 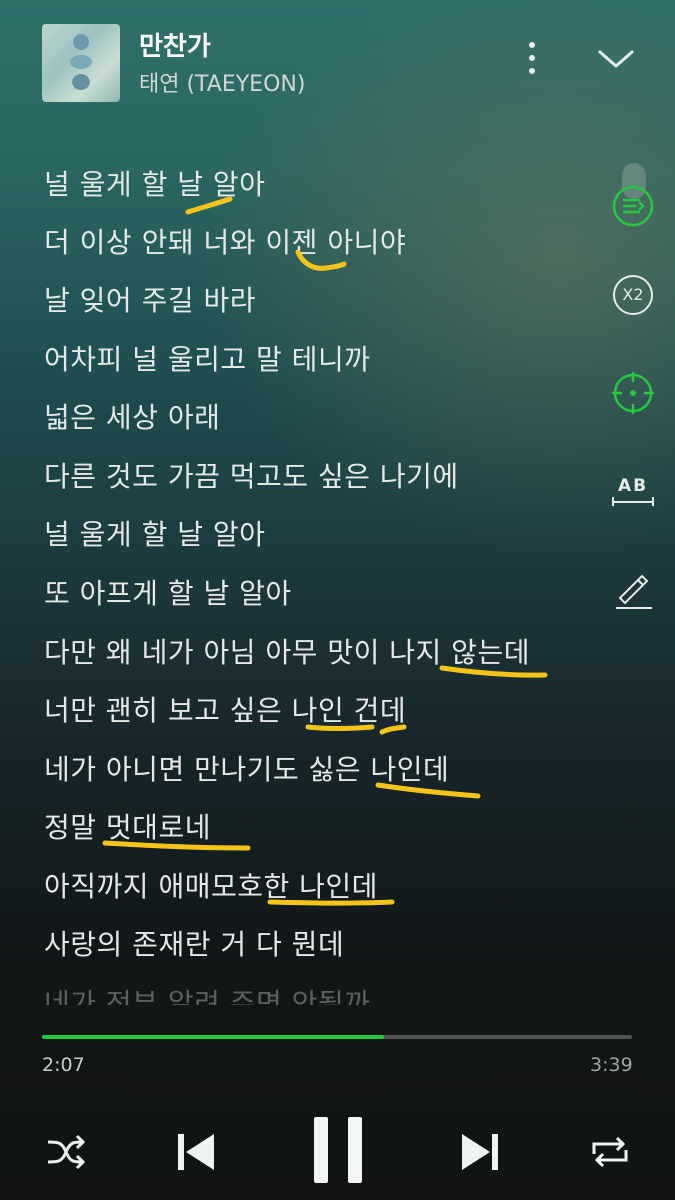 What do you see at coordinates (150, 299) in the screenshot?
I see `lyric-line: 날 잊어 주길 바라` at bounding box center [150, 299].